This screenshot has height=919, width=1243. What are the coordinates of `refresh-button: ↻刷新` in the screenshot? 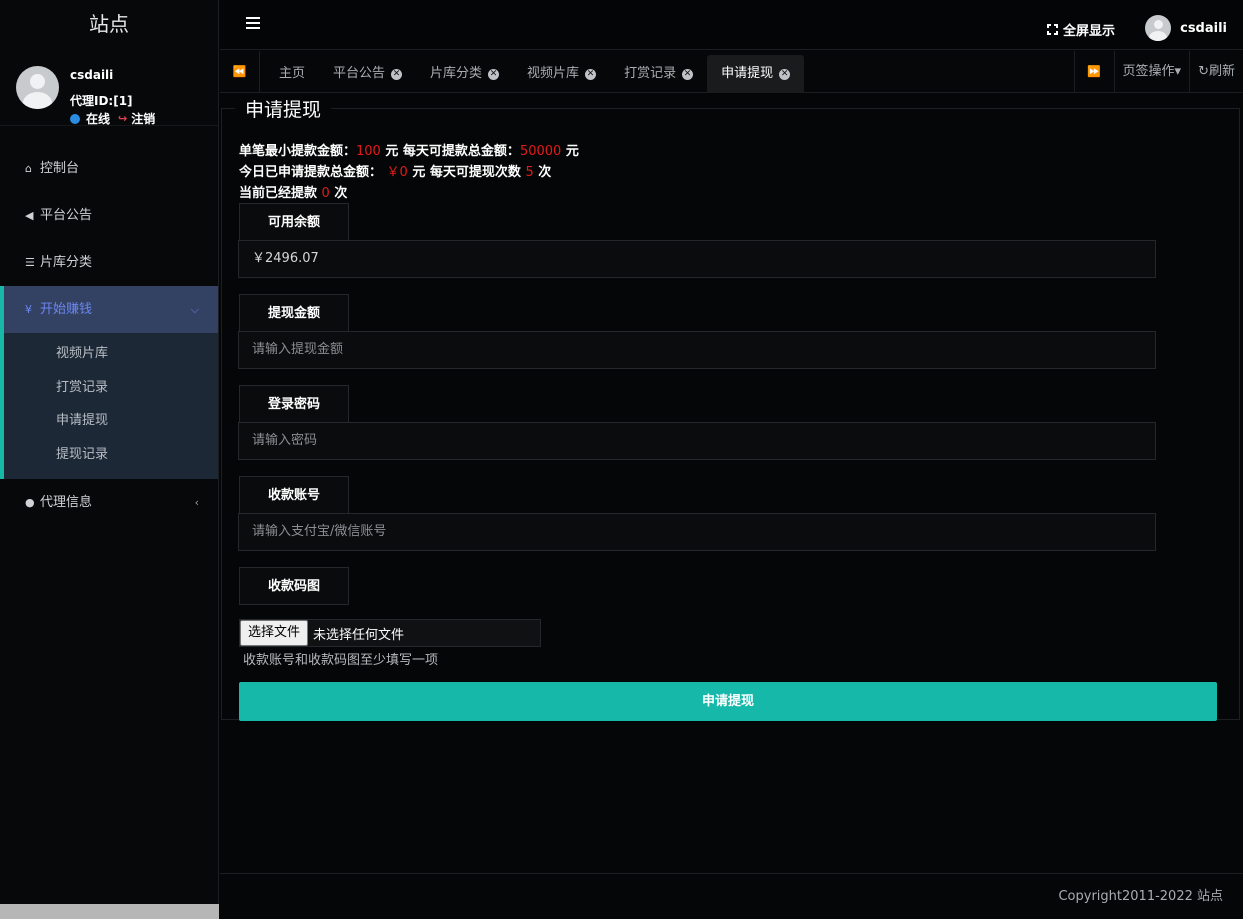 It's located at (1216, 71).